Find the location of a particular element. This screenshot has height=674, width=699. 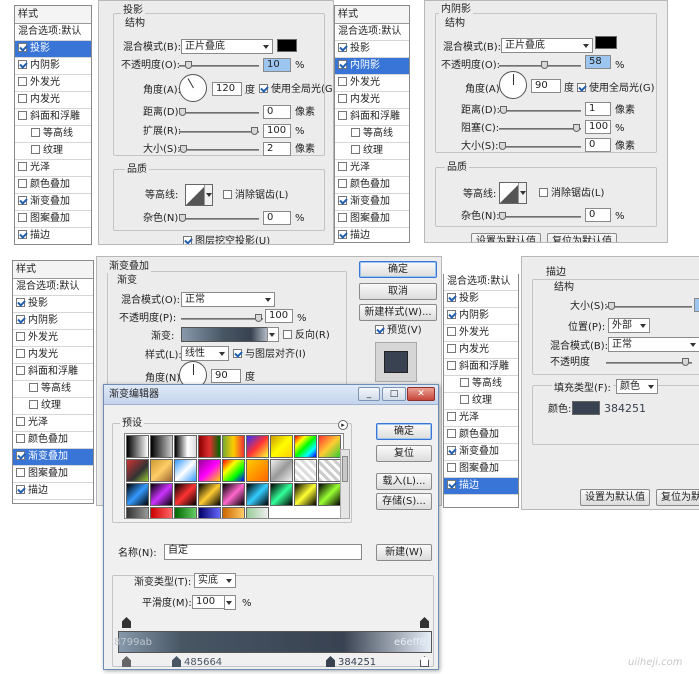

smoothness-input: 100 is located at coordinates (209, 602).